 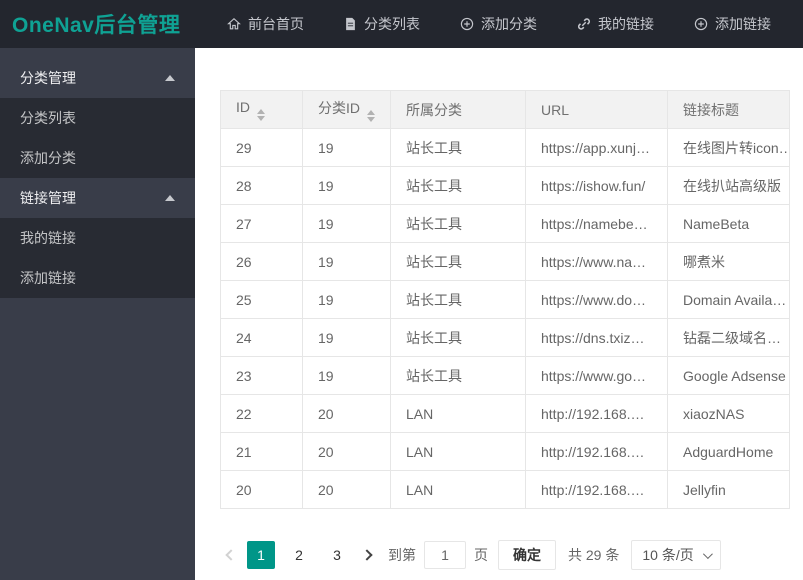 I want to click on cell-id: 25, so click(x=261, y=299).